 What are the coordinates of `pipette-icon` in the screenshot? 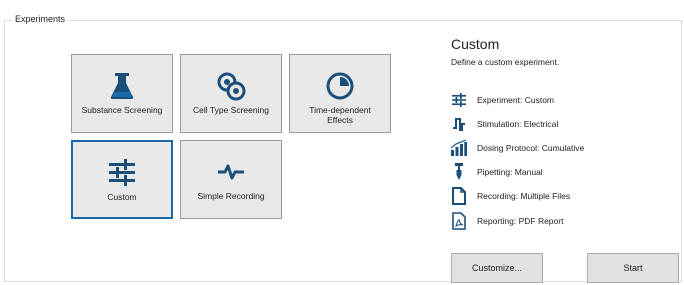 It's located at (459, 172).